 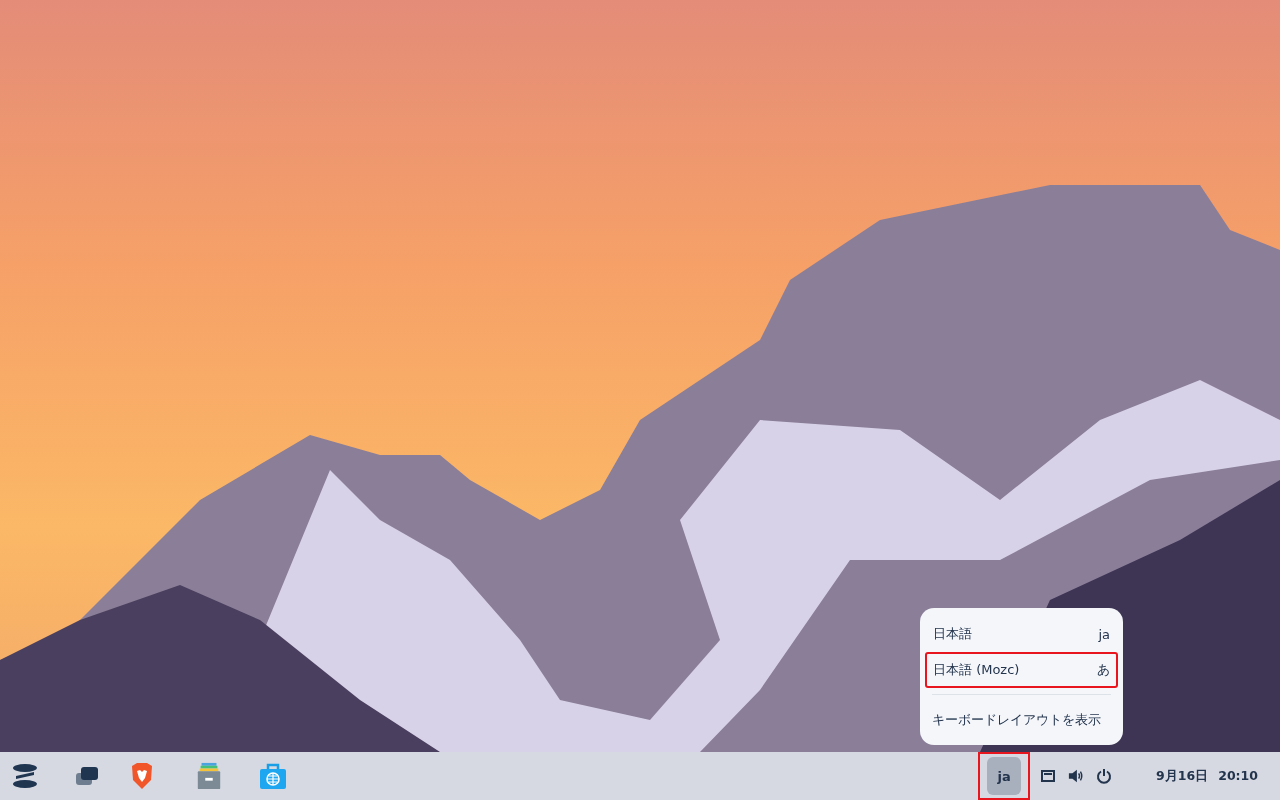 I want to click on clock: 9月16日 20:10, so click(x=1207, y=776).